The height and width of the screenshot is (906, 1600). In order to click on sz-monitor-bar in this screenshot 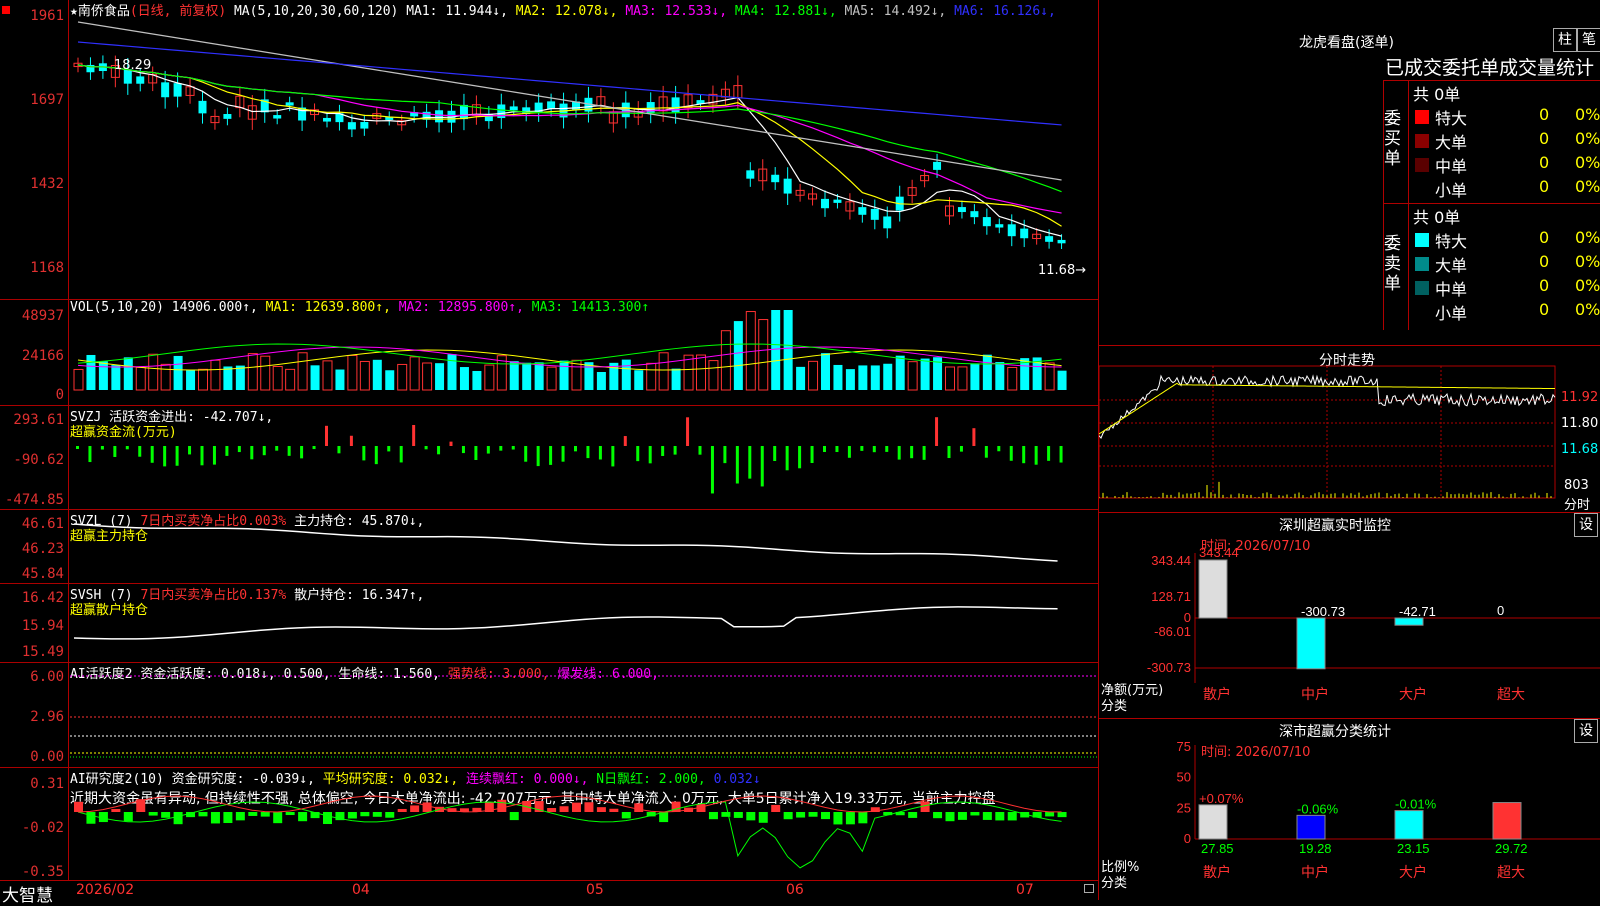, I will do `click(1311, 643)`.